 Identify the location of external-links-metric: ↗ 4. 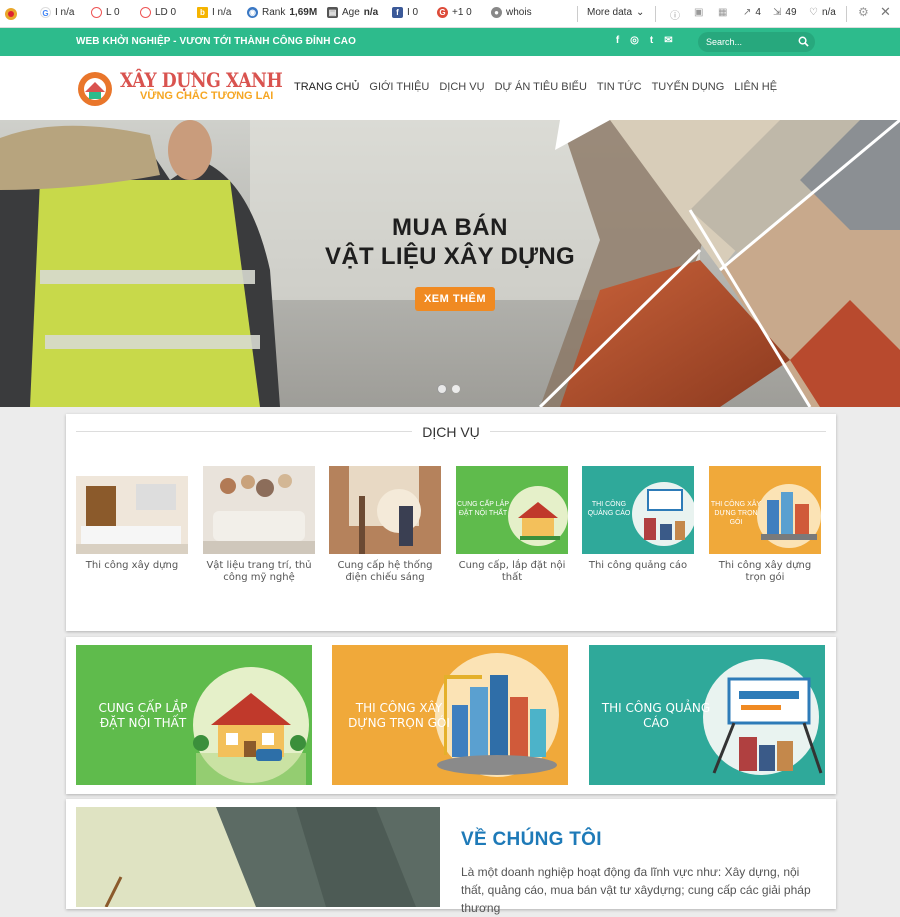
(752, 12).